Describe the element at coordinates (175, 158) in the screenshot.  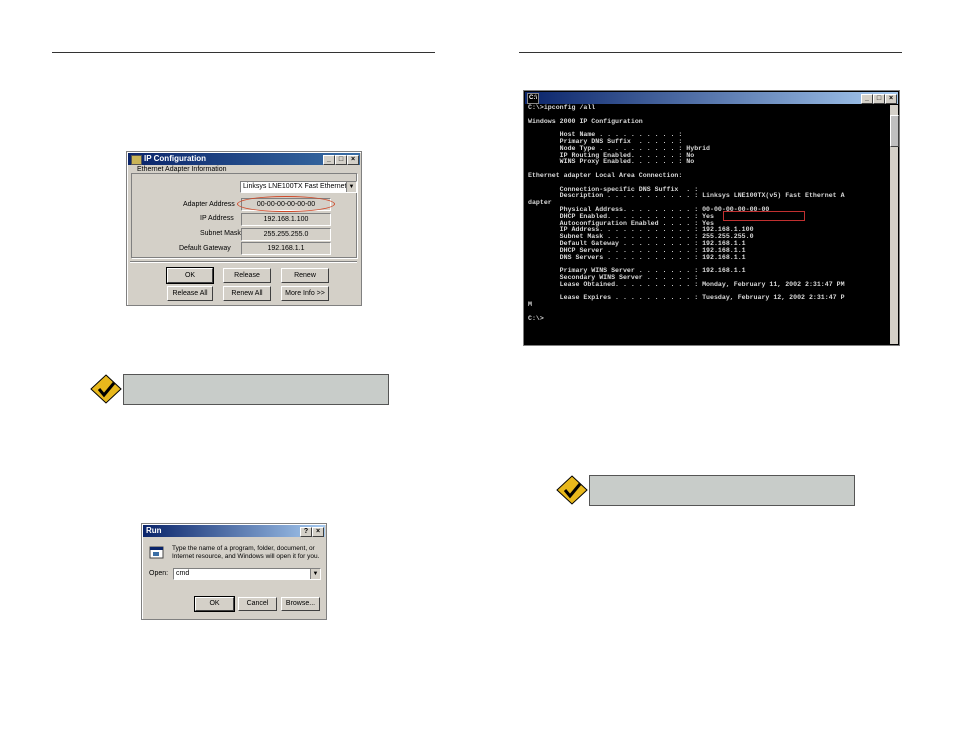
I see `ip-configuration-title: IP Configuration` at that location.